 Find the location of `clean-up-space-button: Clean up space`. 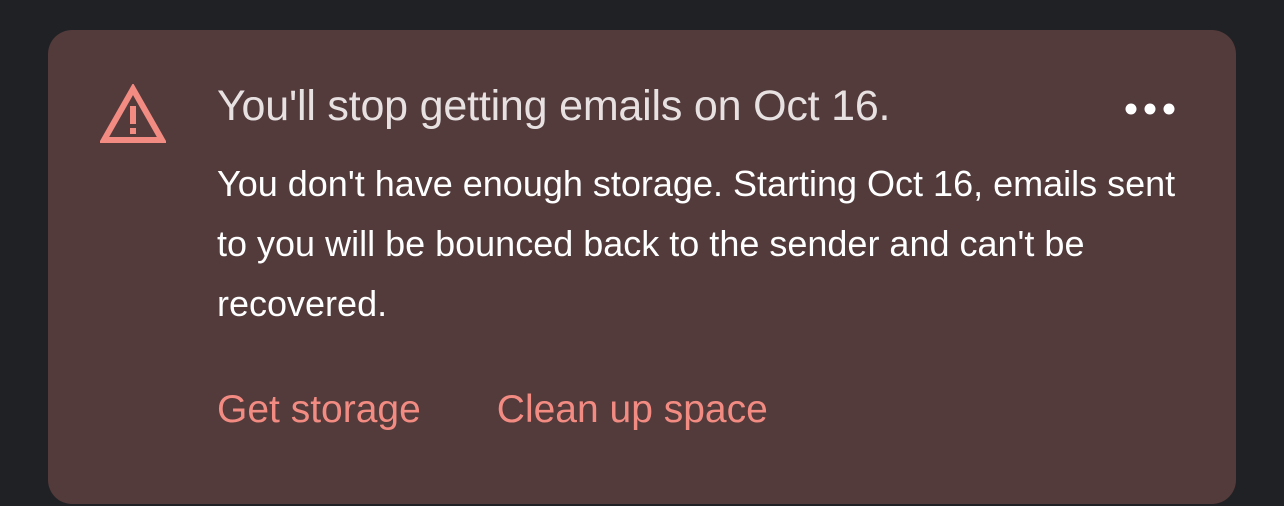

clean-up-space-button: Clean up space is located at coordinates (632, 410).